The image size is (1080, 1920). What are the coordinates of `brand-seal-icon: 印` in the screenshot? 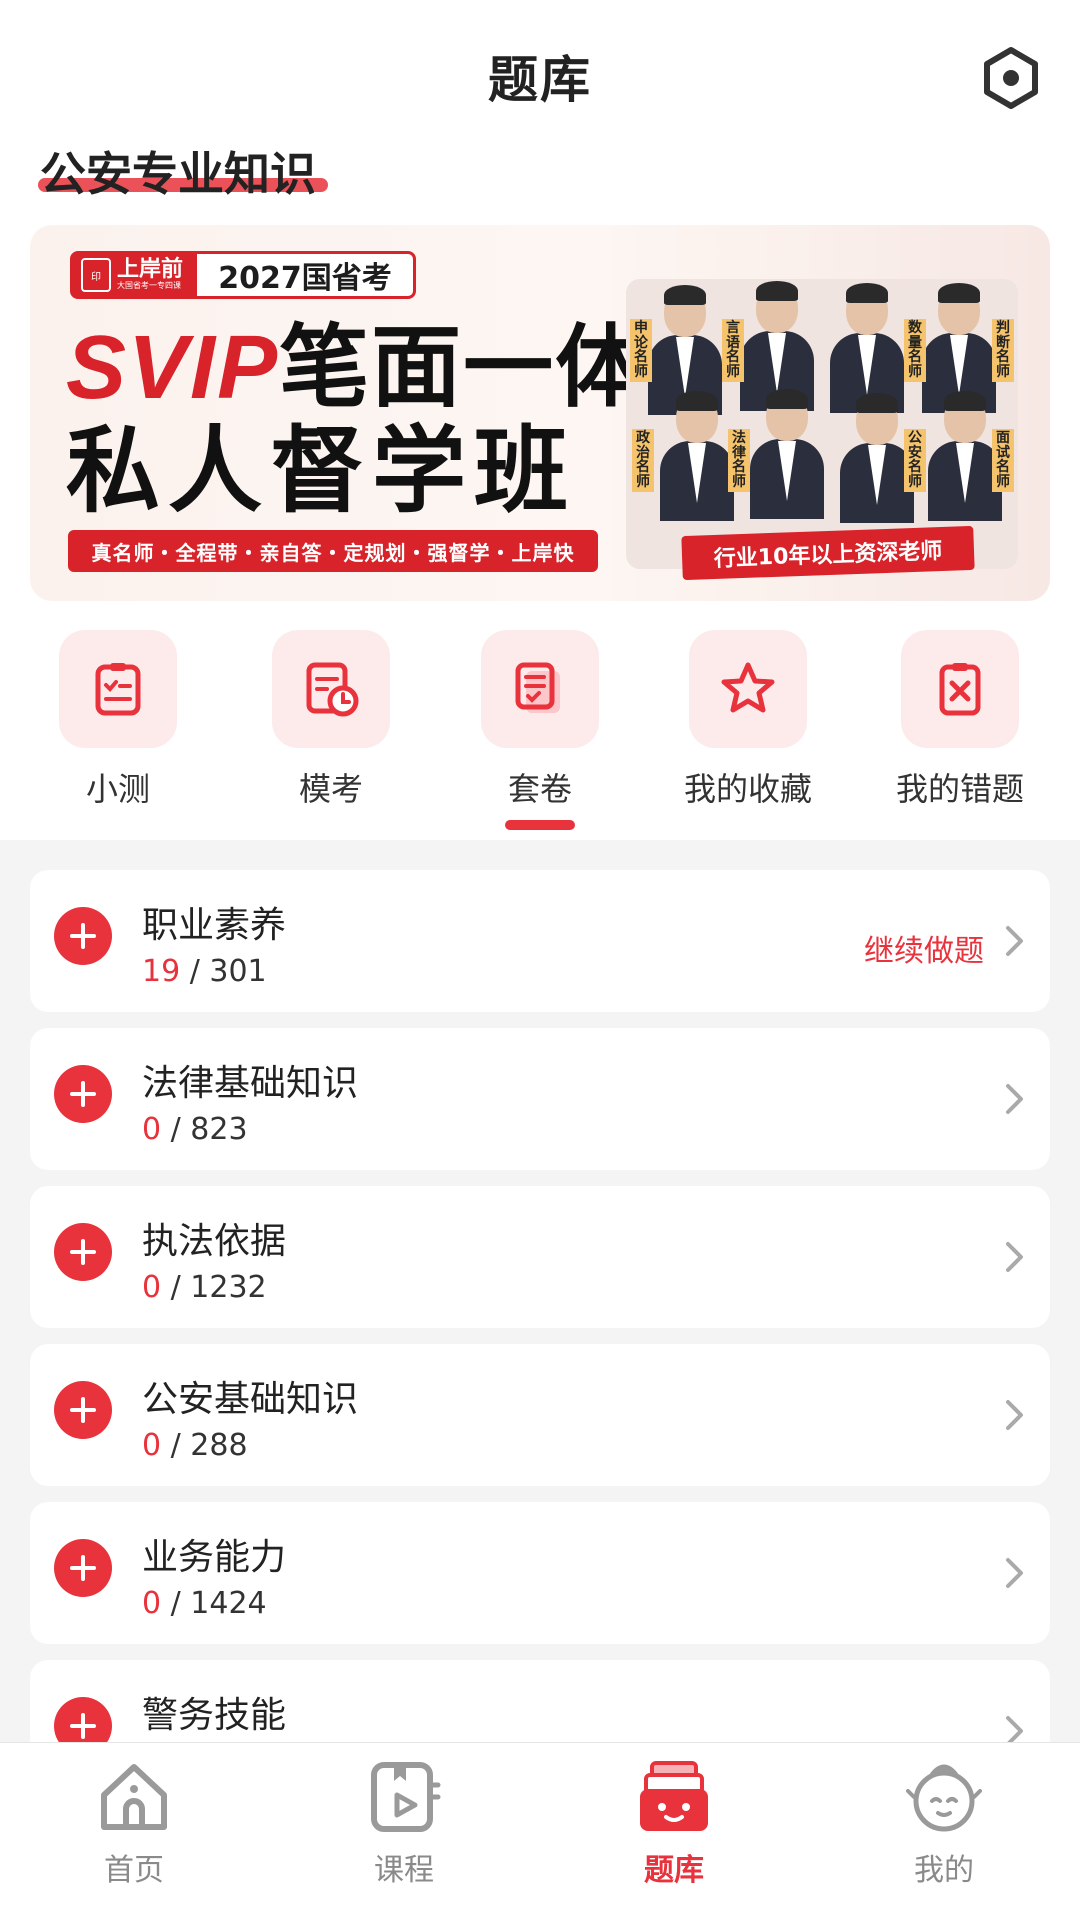 It's located at (96, 275).